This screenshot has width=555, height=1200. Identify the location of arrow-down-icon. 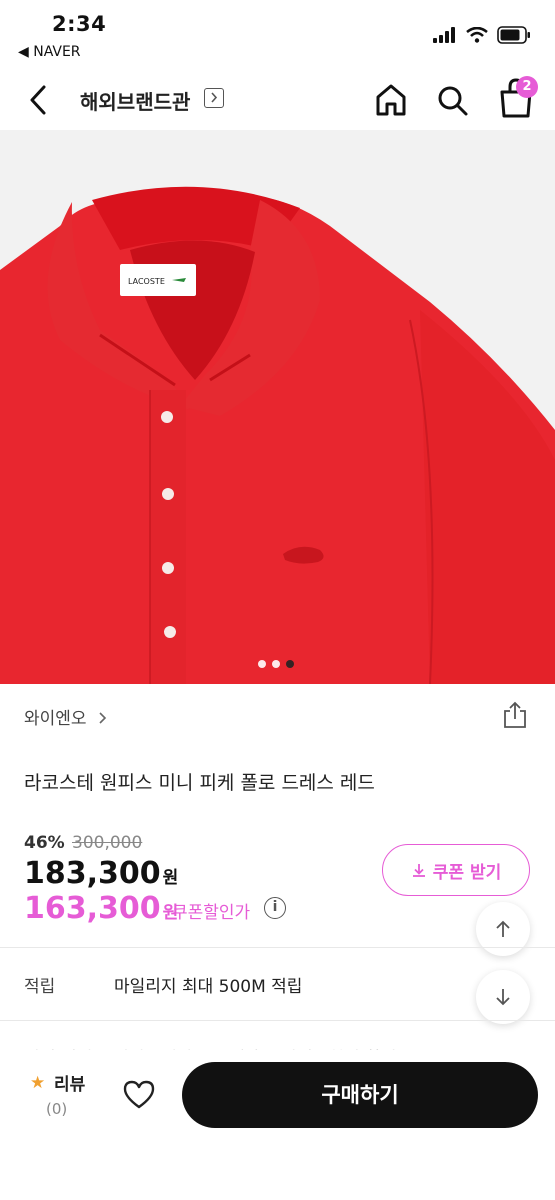
(503, 997).